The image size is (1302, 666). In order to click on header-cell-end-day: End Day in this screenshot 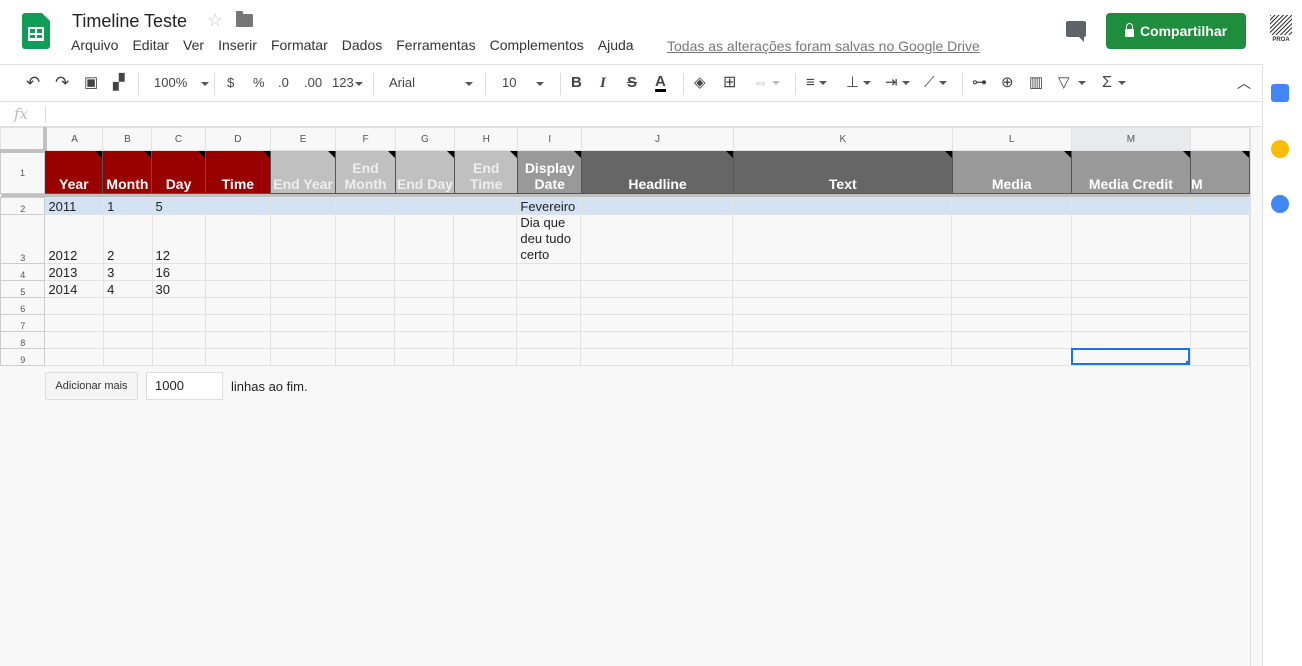, I will do `click(425, 172)`.